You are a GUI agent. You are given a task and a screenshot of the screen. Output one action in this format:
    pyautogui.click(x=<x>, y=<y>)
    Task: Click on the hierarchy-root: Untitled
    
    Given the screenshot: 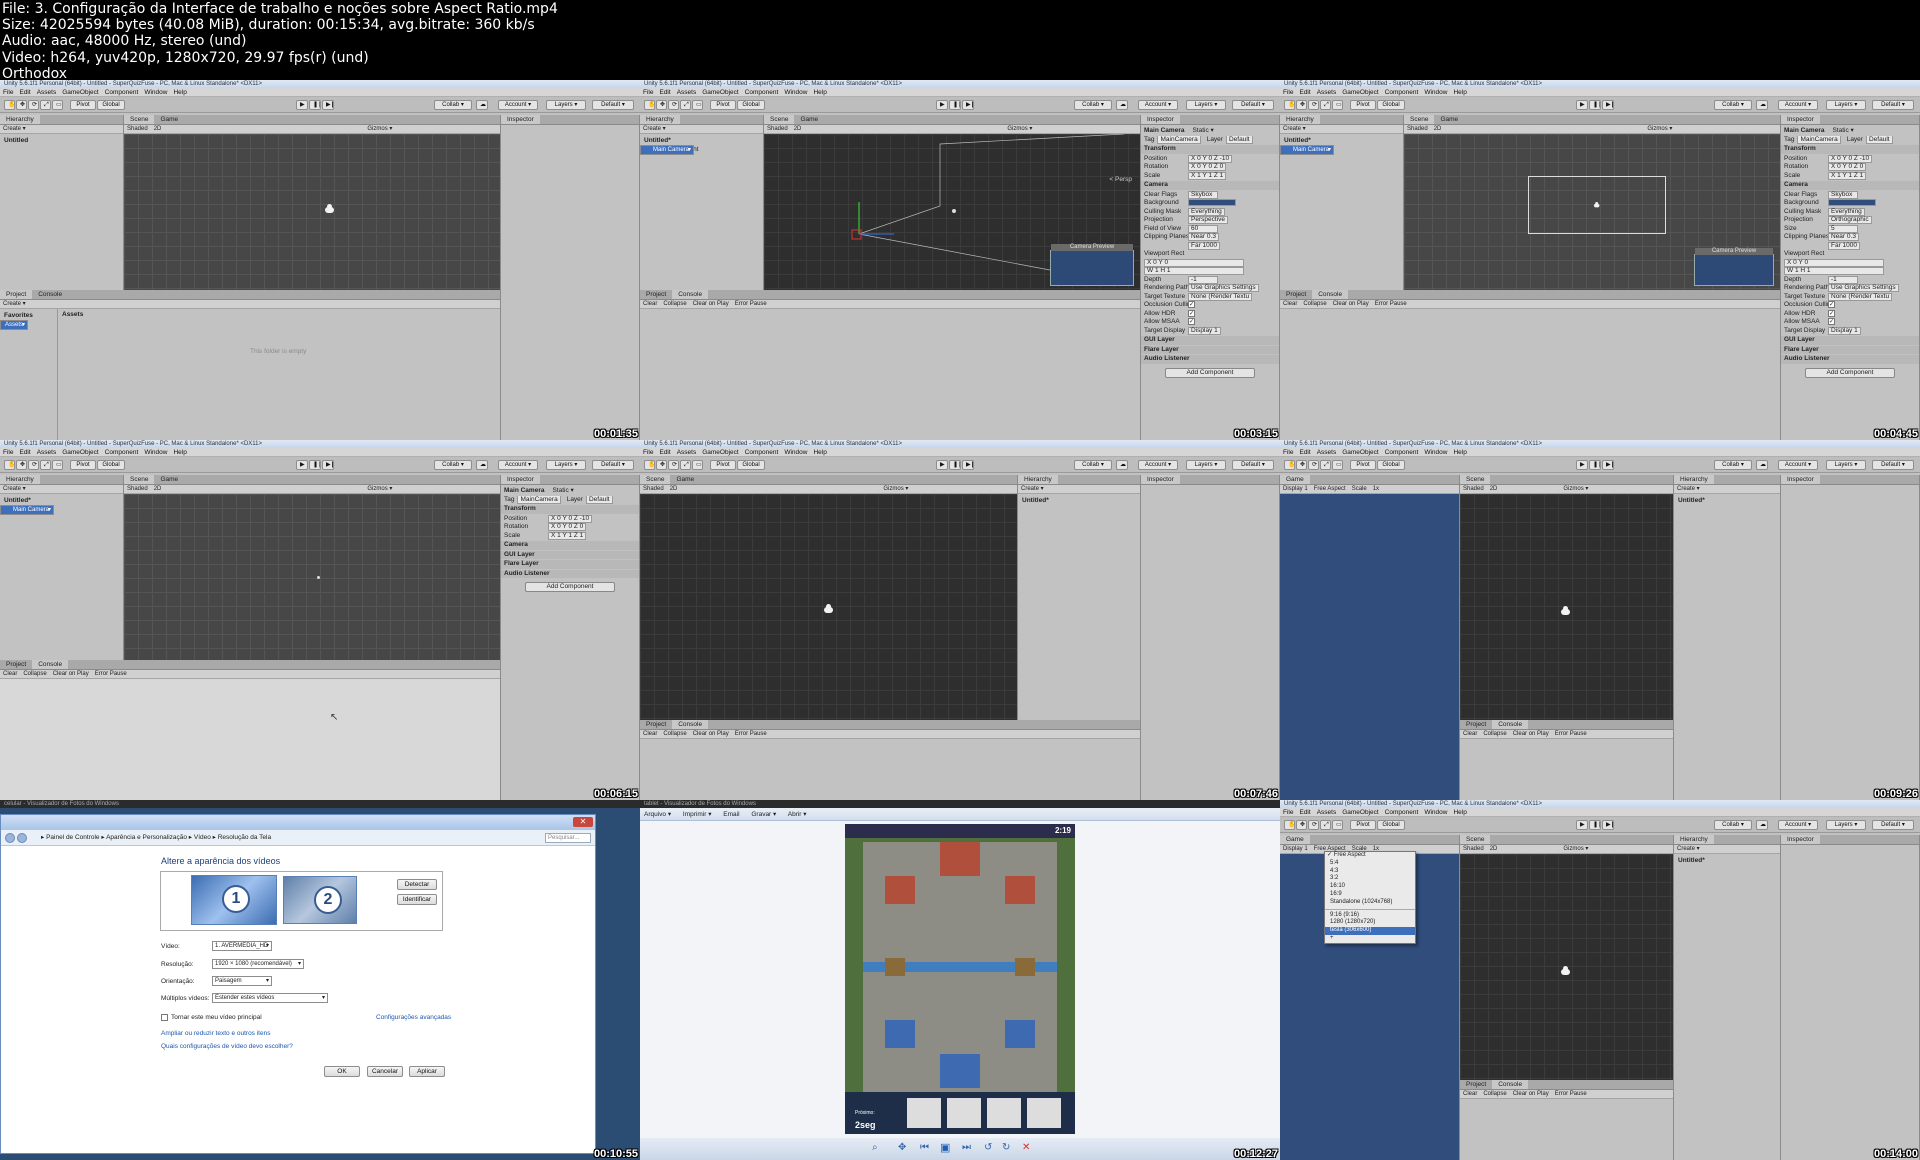 What is the action you would take?
    pyautogui.click(x=61, y=140)
    